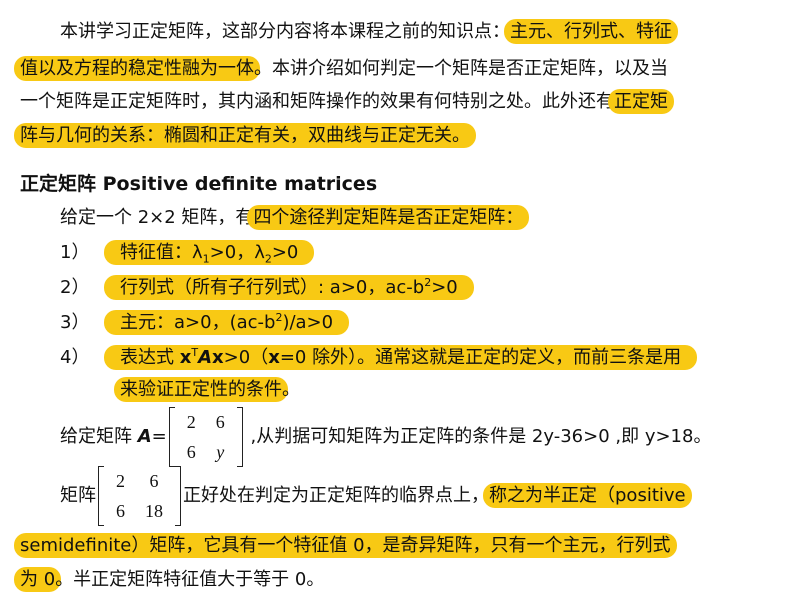 Image resolution: width=788 pixels, height=600 pixels. I want to click on test-item-4: 4） 表达式 xTAx>0（x=0 除外）。通常这就是正定的定义，而前三条是用, so click(379, 357).